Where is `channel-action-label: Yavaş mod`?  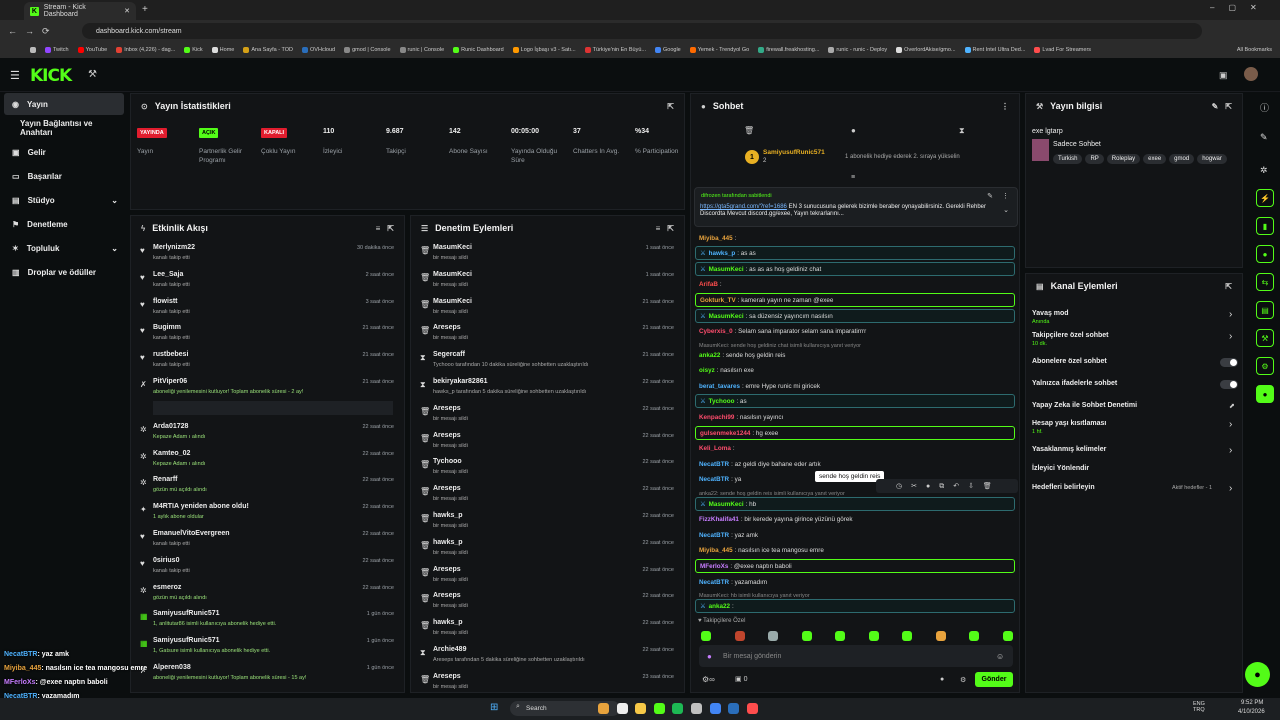 channel-action-label: Yavaş mod is located at coordinates (1050, 313).